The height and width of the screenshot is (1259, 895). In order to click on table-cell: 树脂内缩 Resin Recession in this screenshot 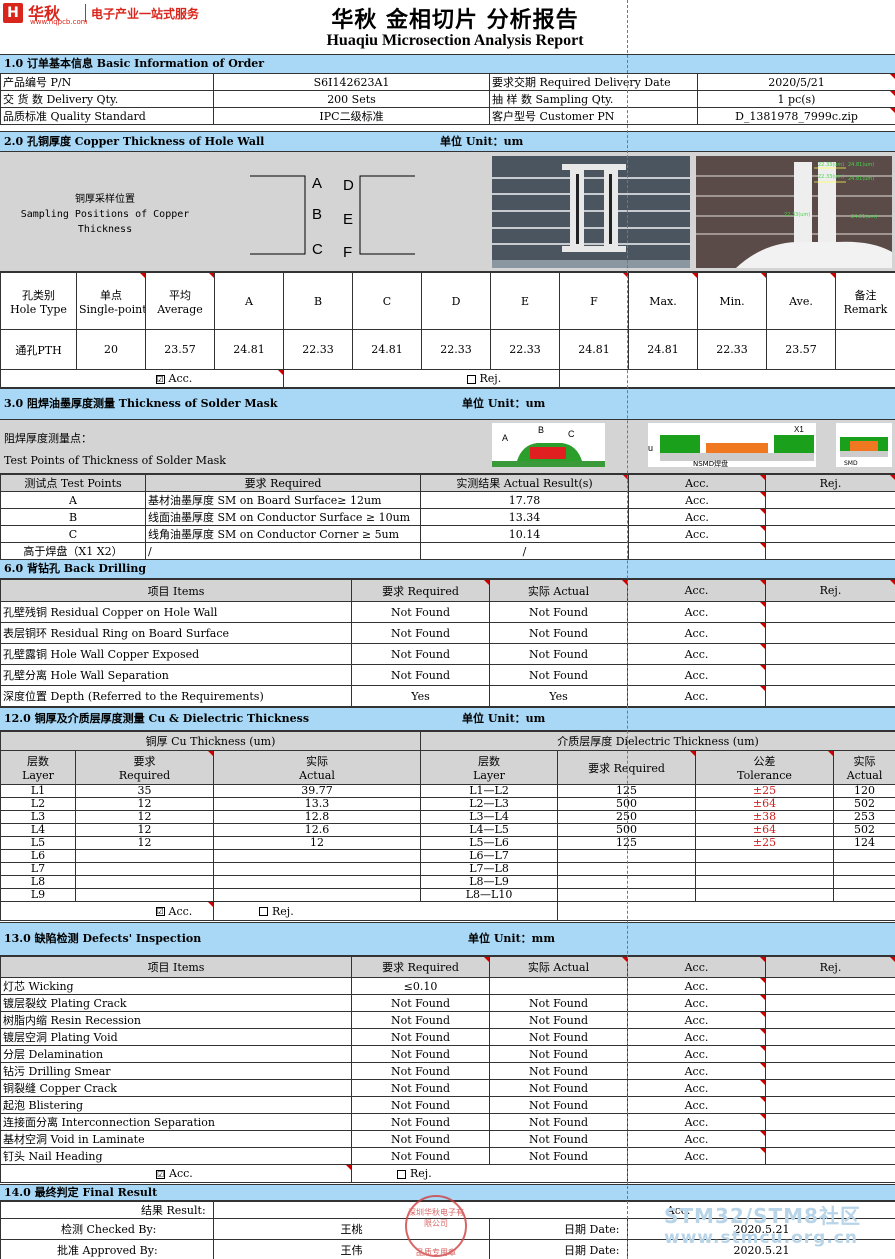, I will do `click(176, 1020)`.